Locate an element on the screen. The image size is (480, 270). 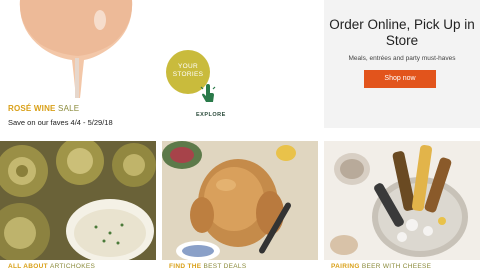
sale-label: ROSÉ WINE SALE is located at coordinates (44, 108).